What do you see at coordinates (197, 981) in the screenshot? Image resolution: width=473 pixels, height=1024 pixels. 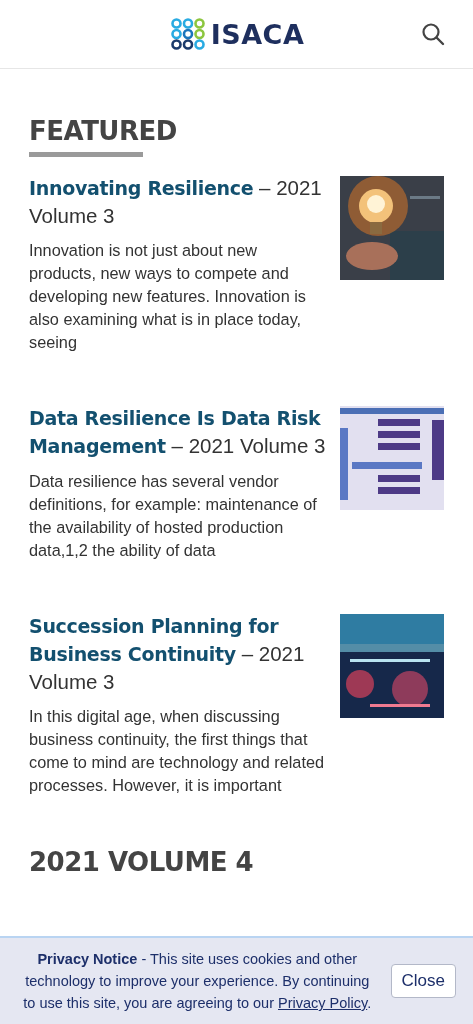 I see `privacy-notice: Privacy Notice - This site uses cookies and other technology to improve your experience. By continuing to use this site, you are agreeing to our Privacy Policy.` at bounding box center [197, 981].